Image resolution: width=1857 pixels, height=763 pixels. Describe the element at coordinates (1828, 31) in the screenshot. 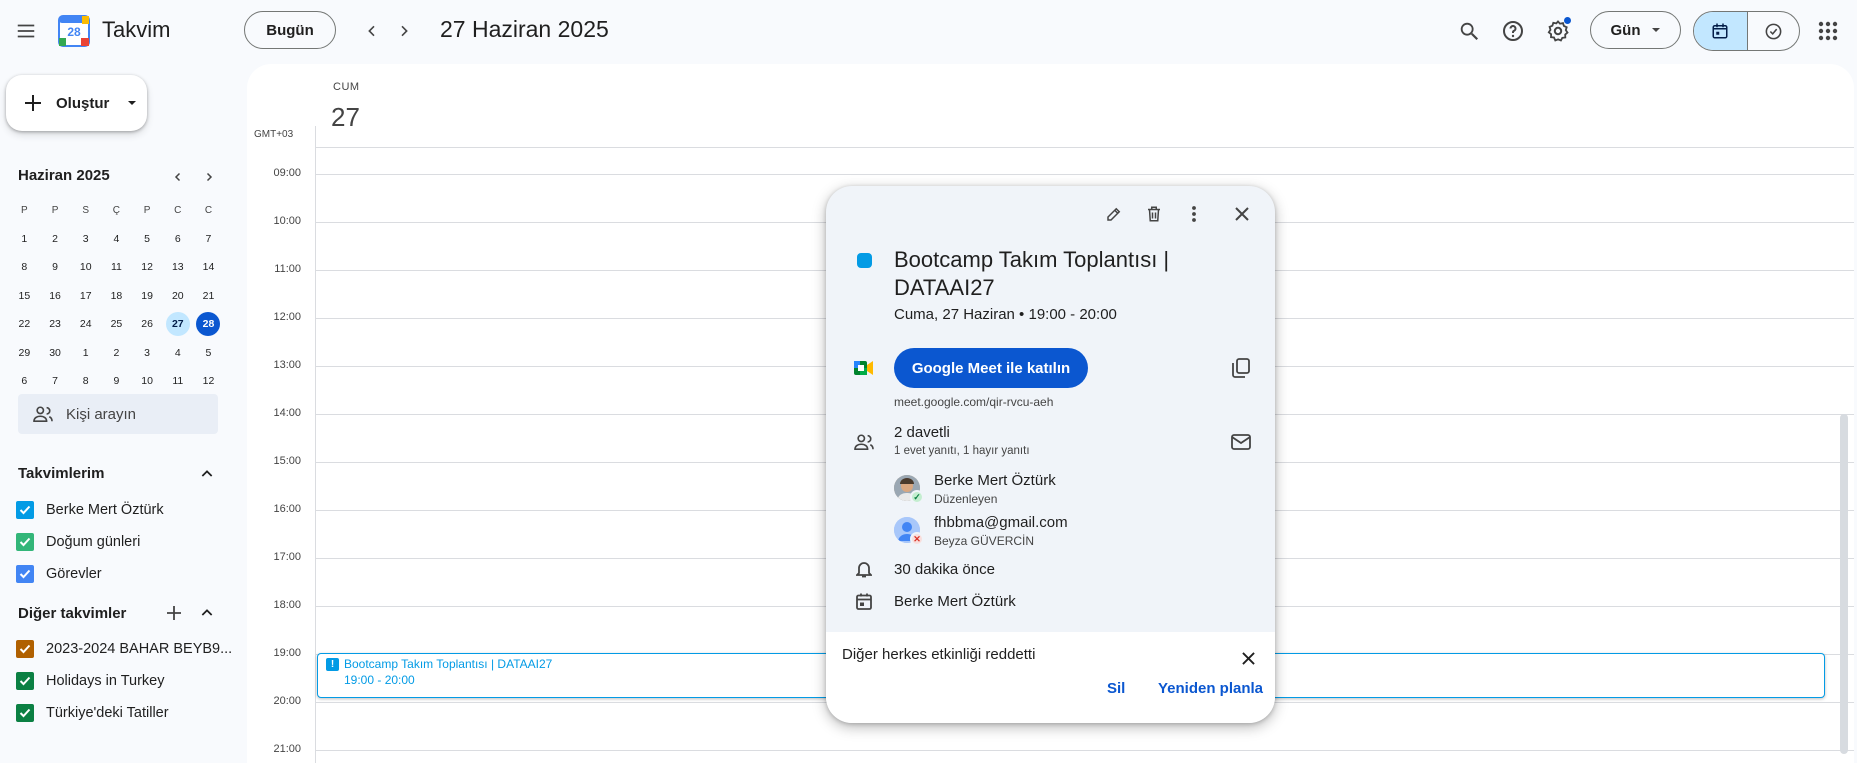

I see `apps-grid-icon` at that location.